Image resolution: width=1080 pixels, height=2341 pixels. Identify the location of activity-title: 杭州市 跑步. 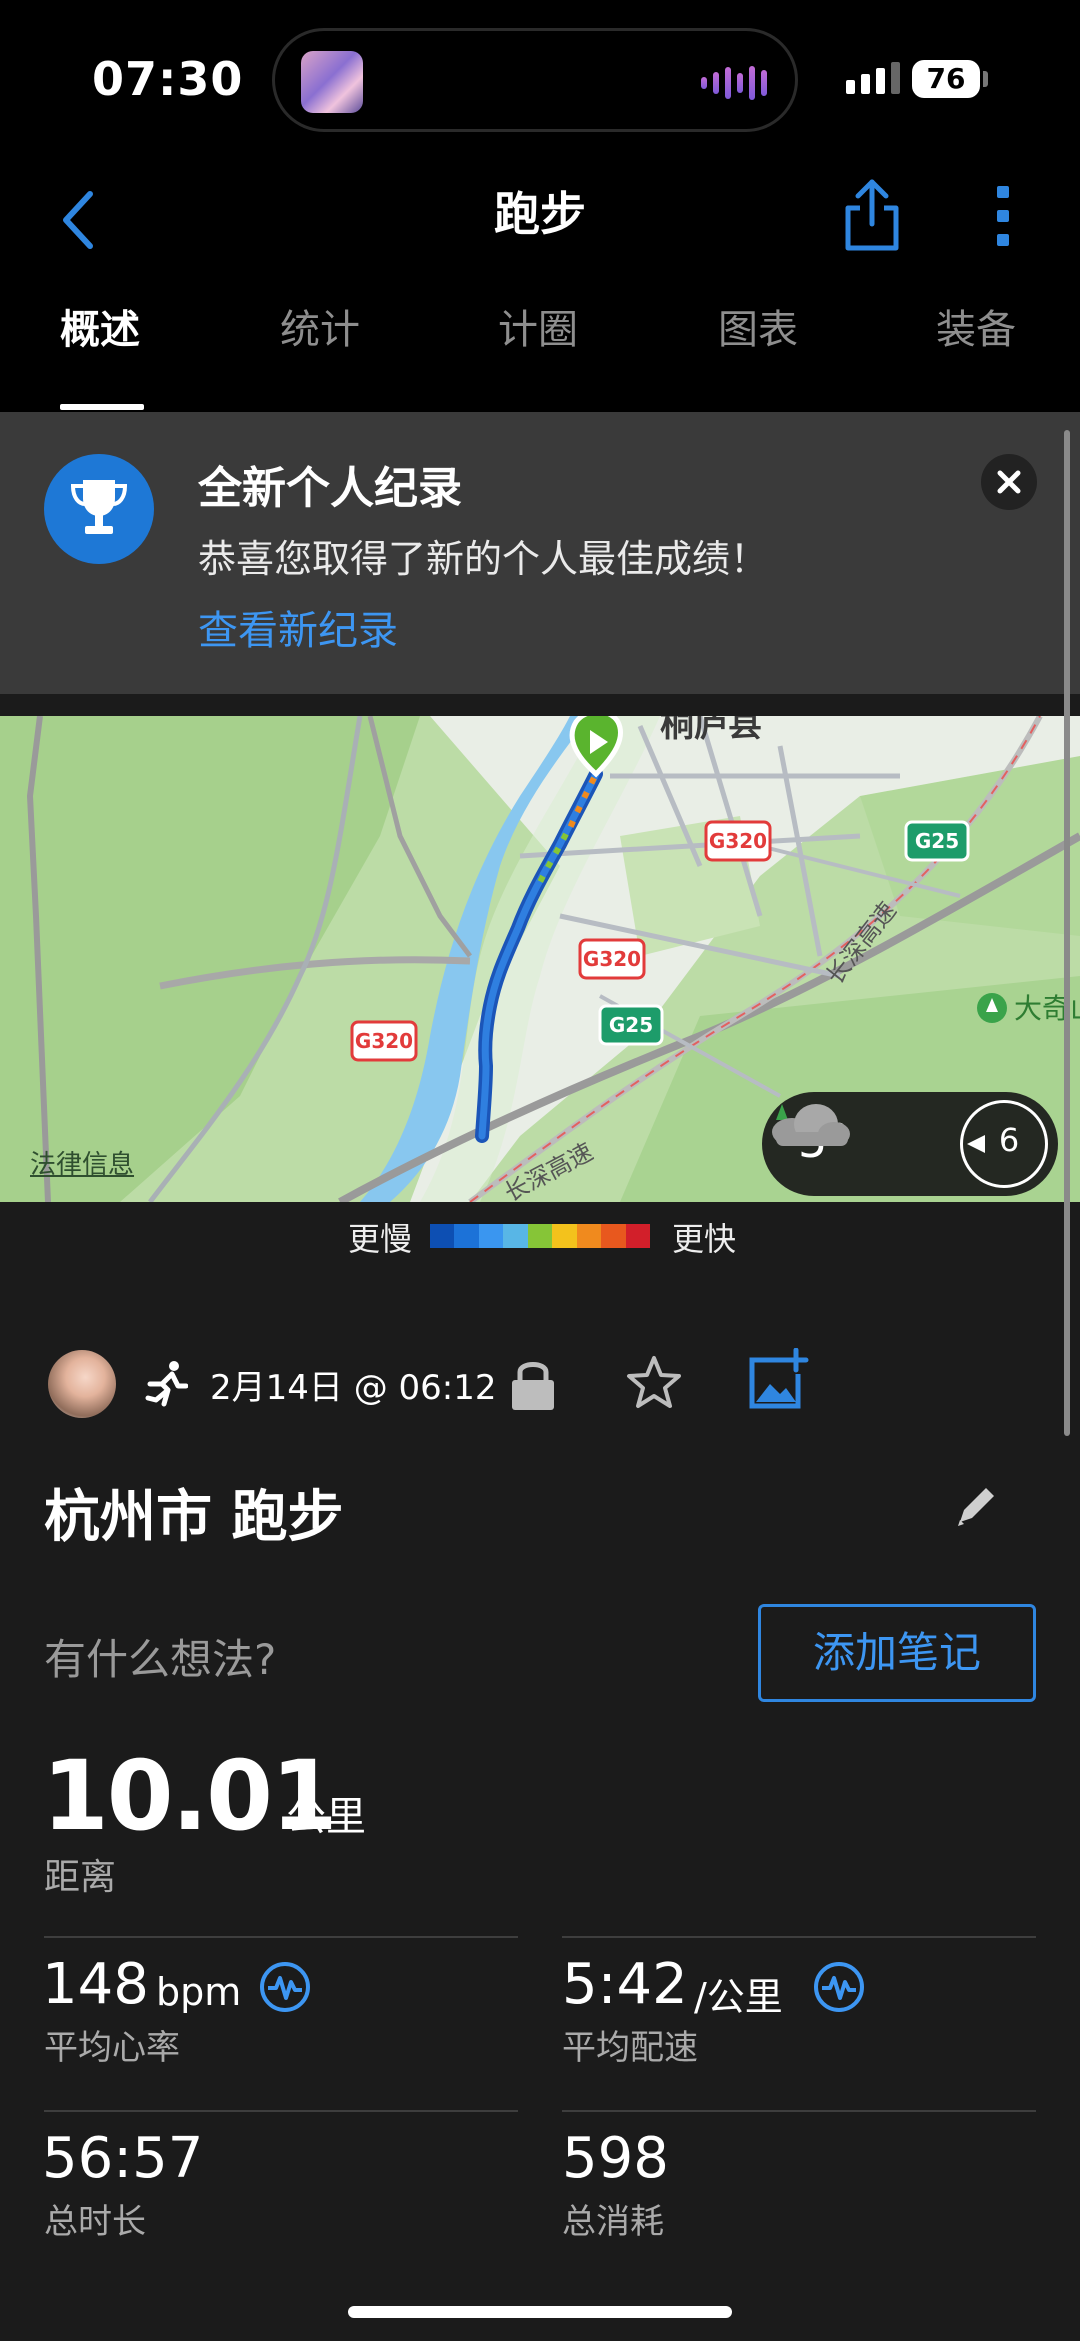
(194, 1517).